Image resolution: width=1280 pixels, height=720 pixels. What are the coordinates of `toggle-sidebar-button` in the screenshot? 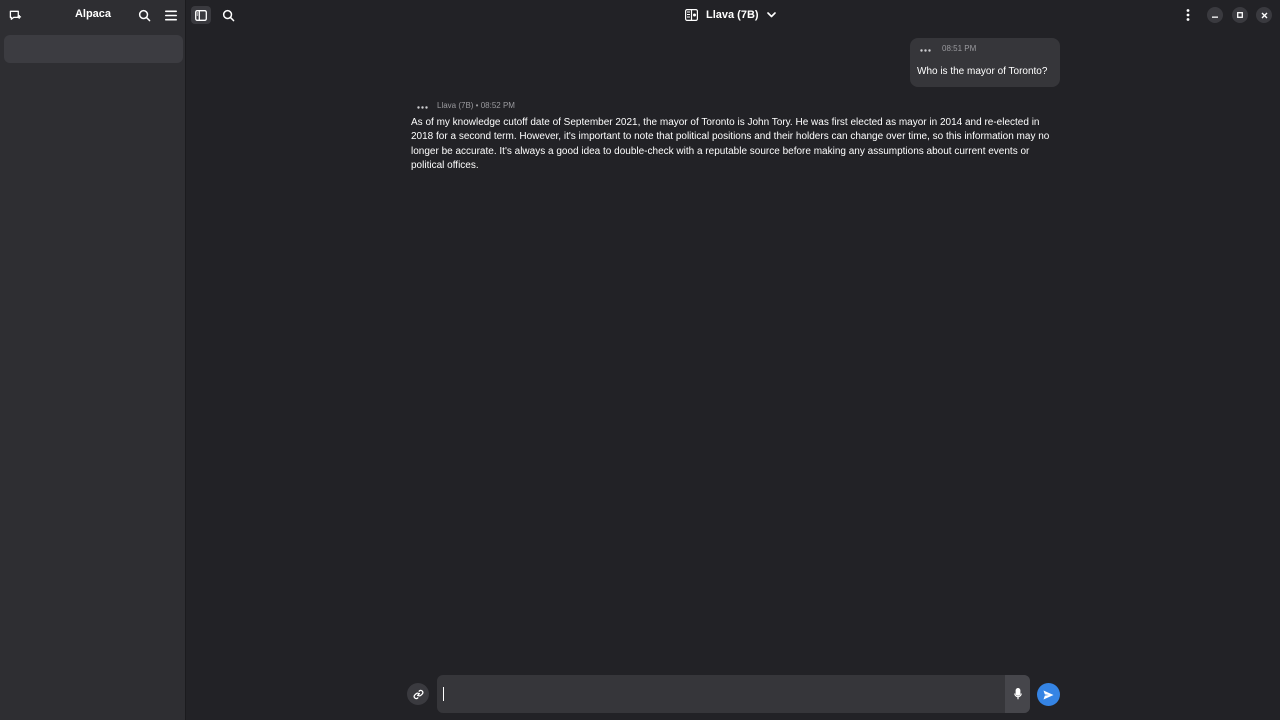 It's located at (201, 15).